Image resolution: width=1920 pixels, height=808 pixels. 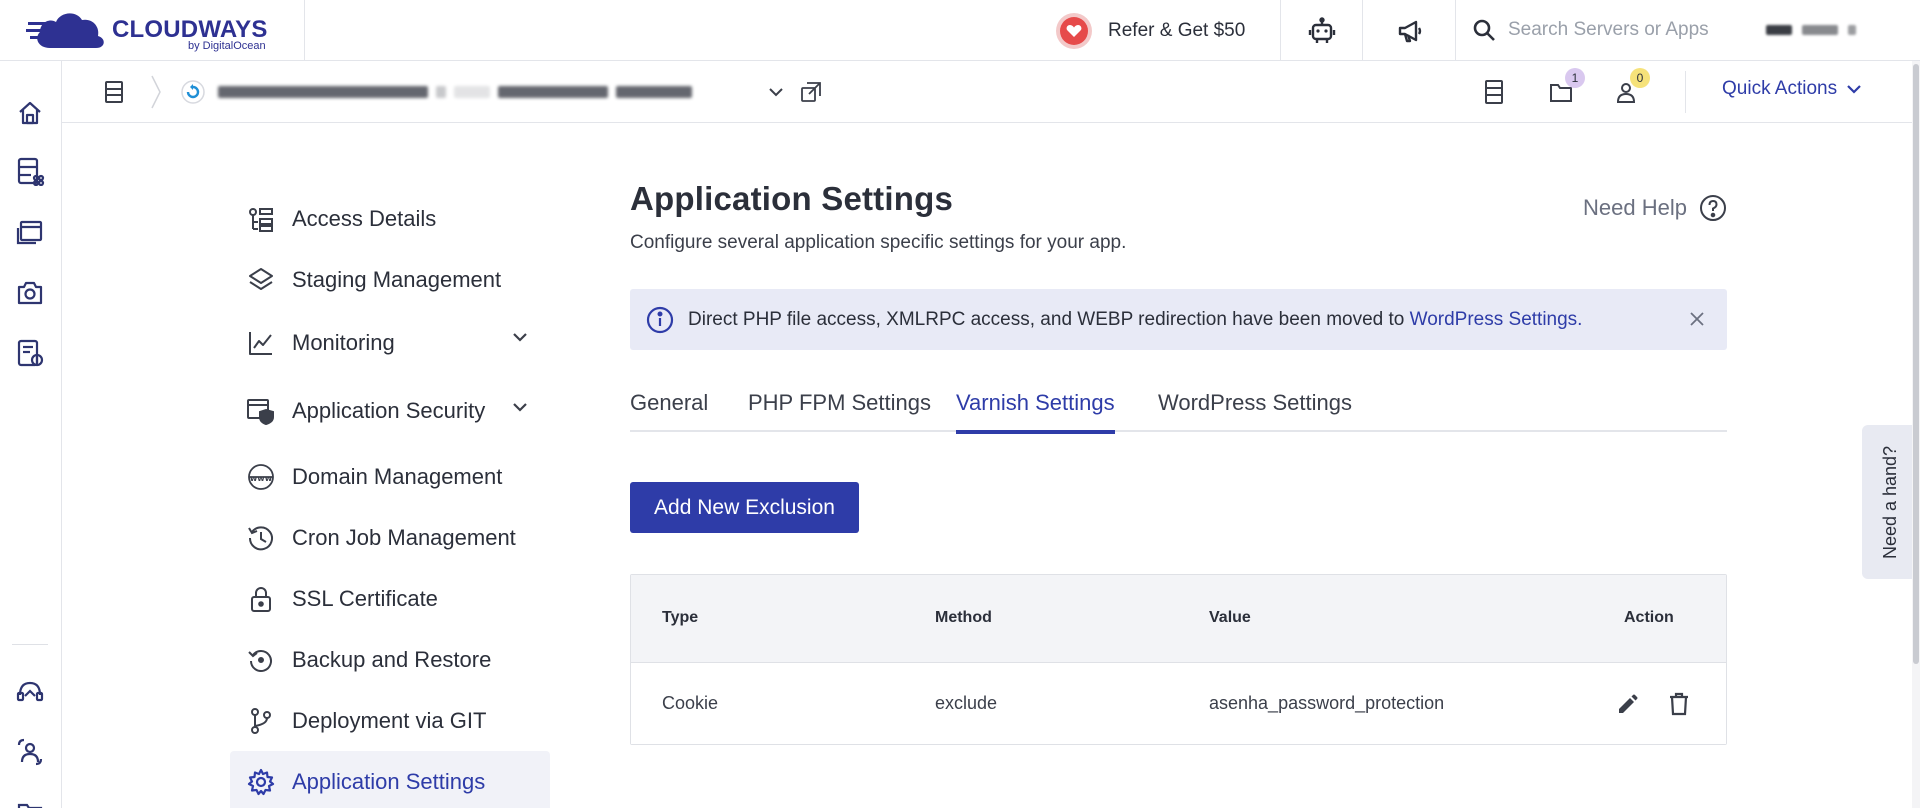 I want to click on nav-application-security: Application Security, so click(x=390, y=411).